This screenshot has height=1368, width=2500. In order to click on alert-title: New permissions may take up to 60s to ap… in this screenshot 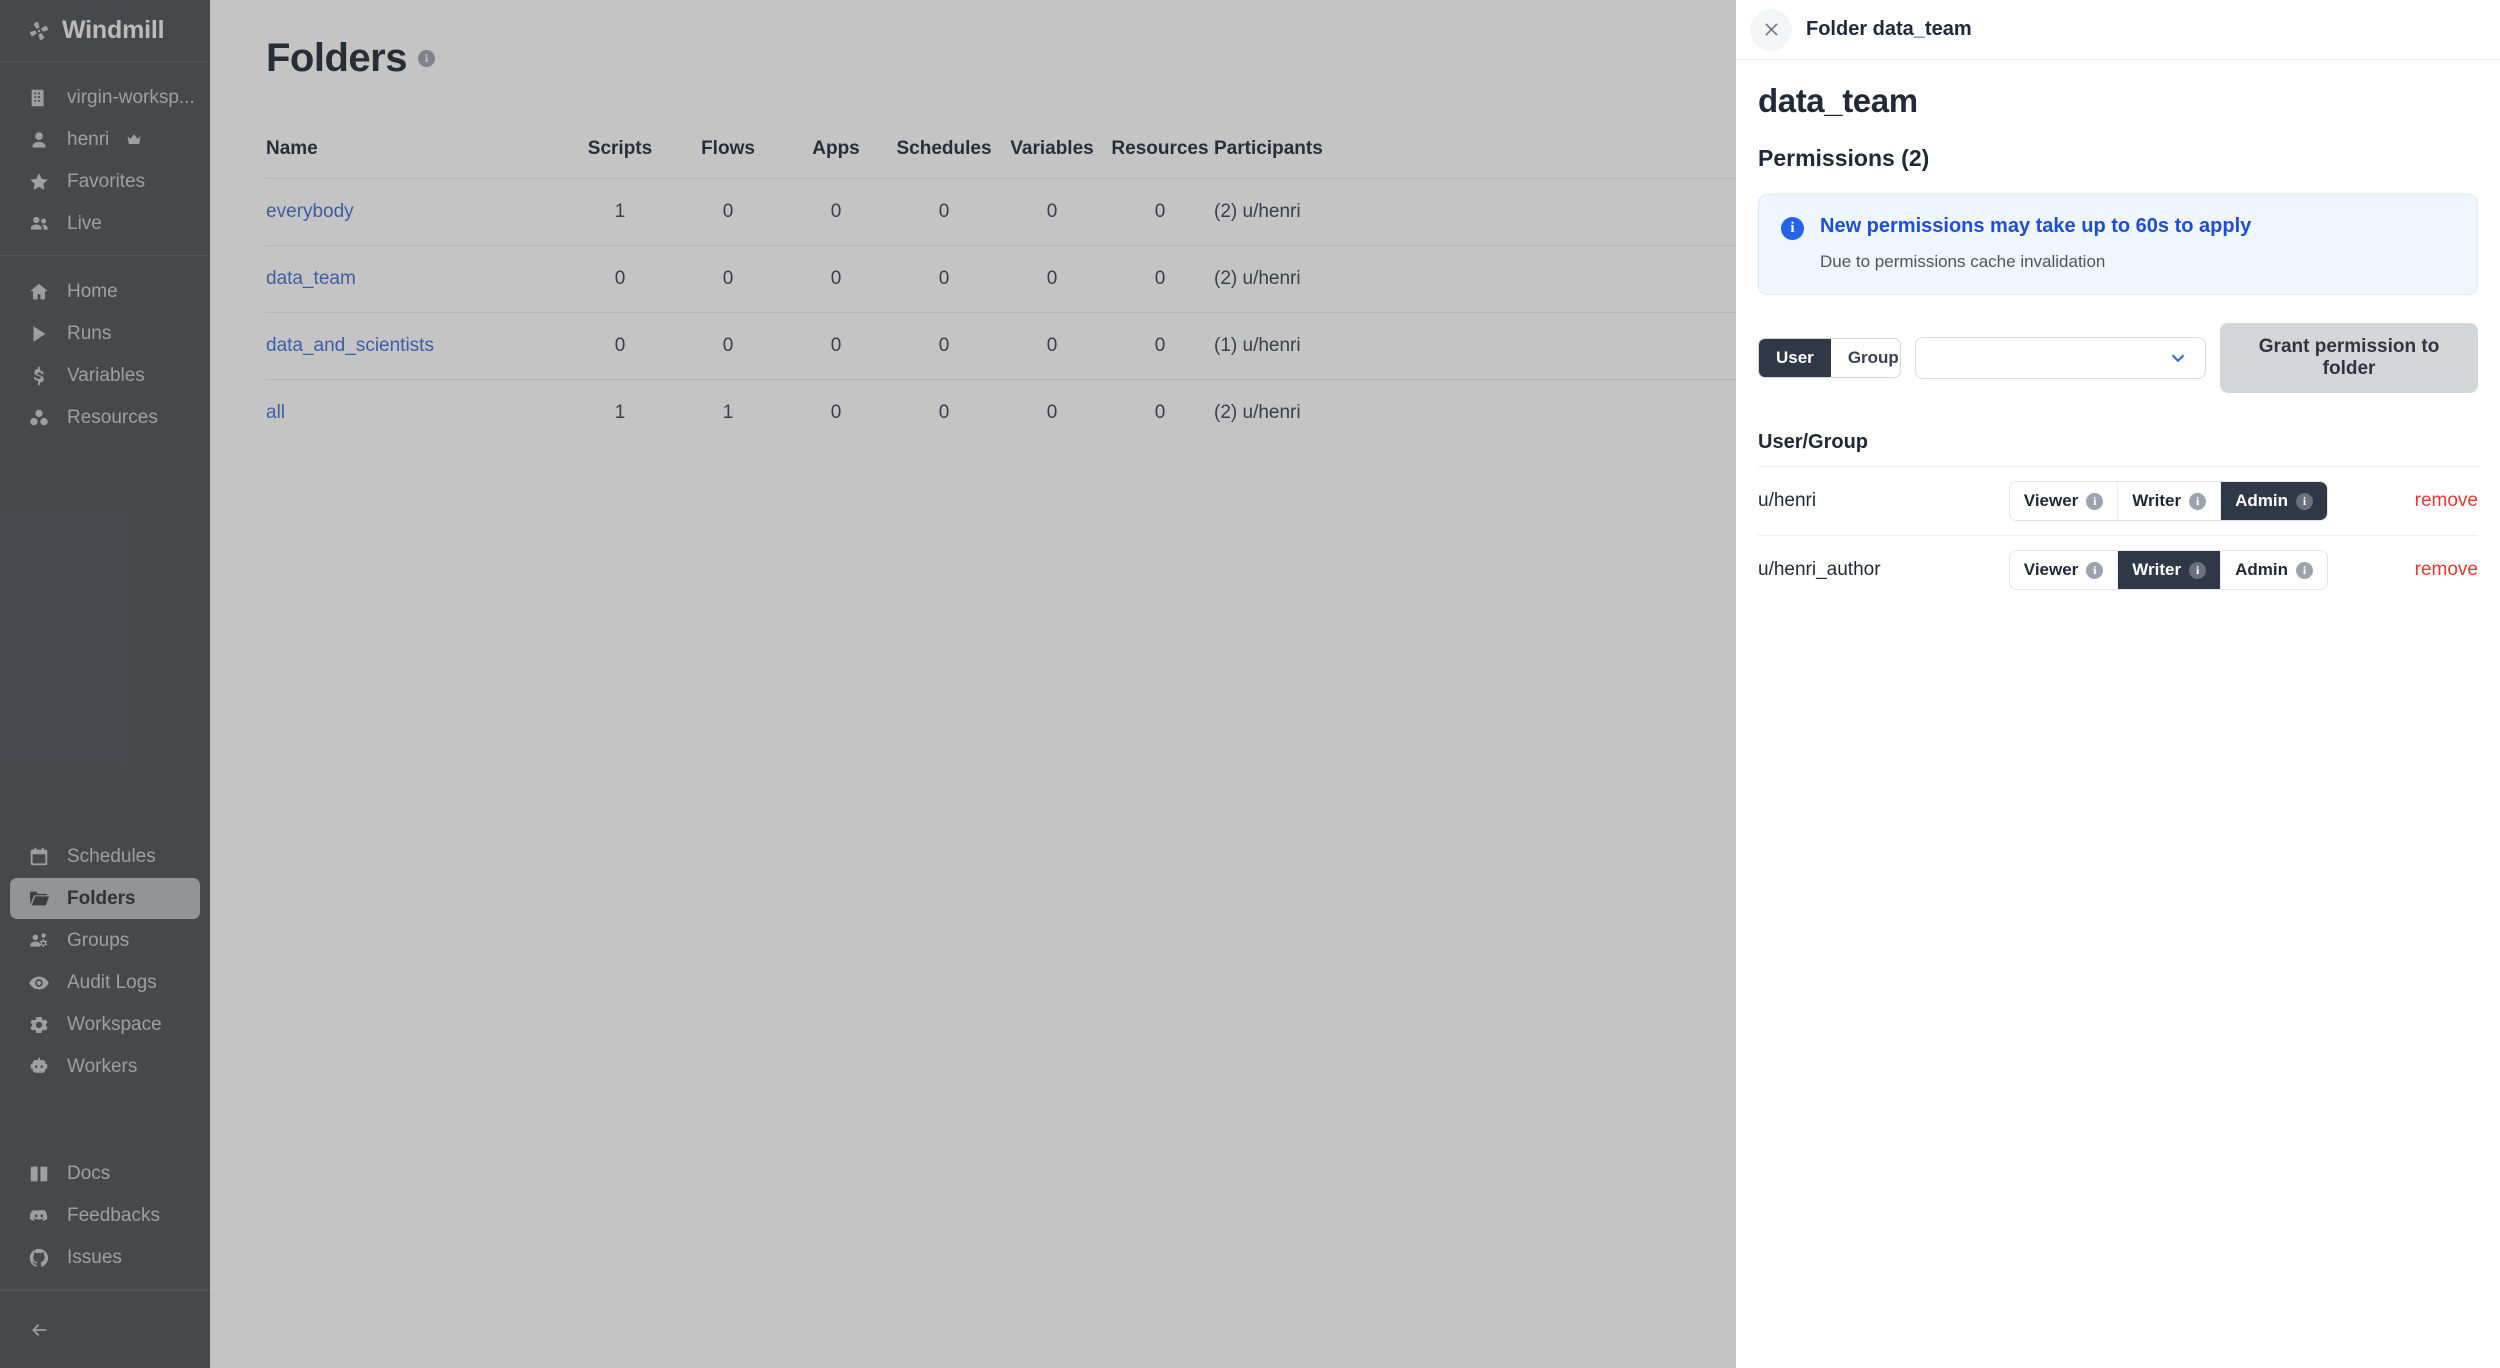, I will do `click(2036, 226)`.